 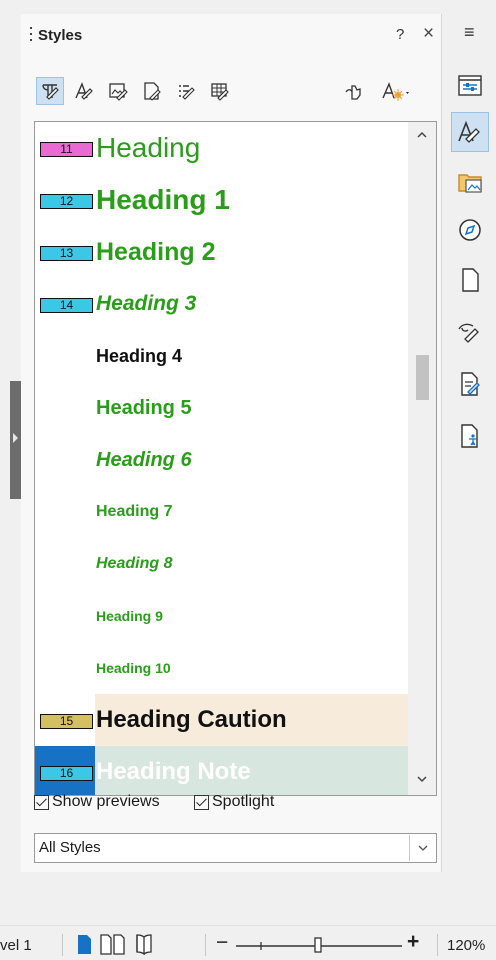 What do you see at coordinates (66, 253) in the screenshot?
I see `spotlight-badge: 13` at bounding box center [66, 253].